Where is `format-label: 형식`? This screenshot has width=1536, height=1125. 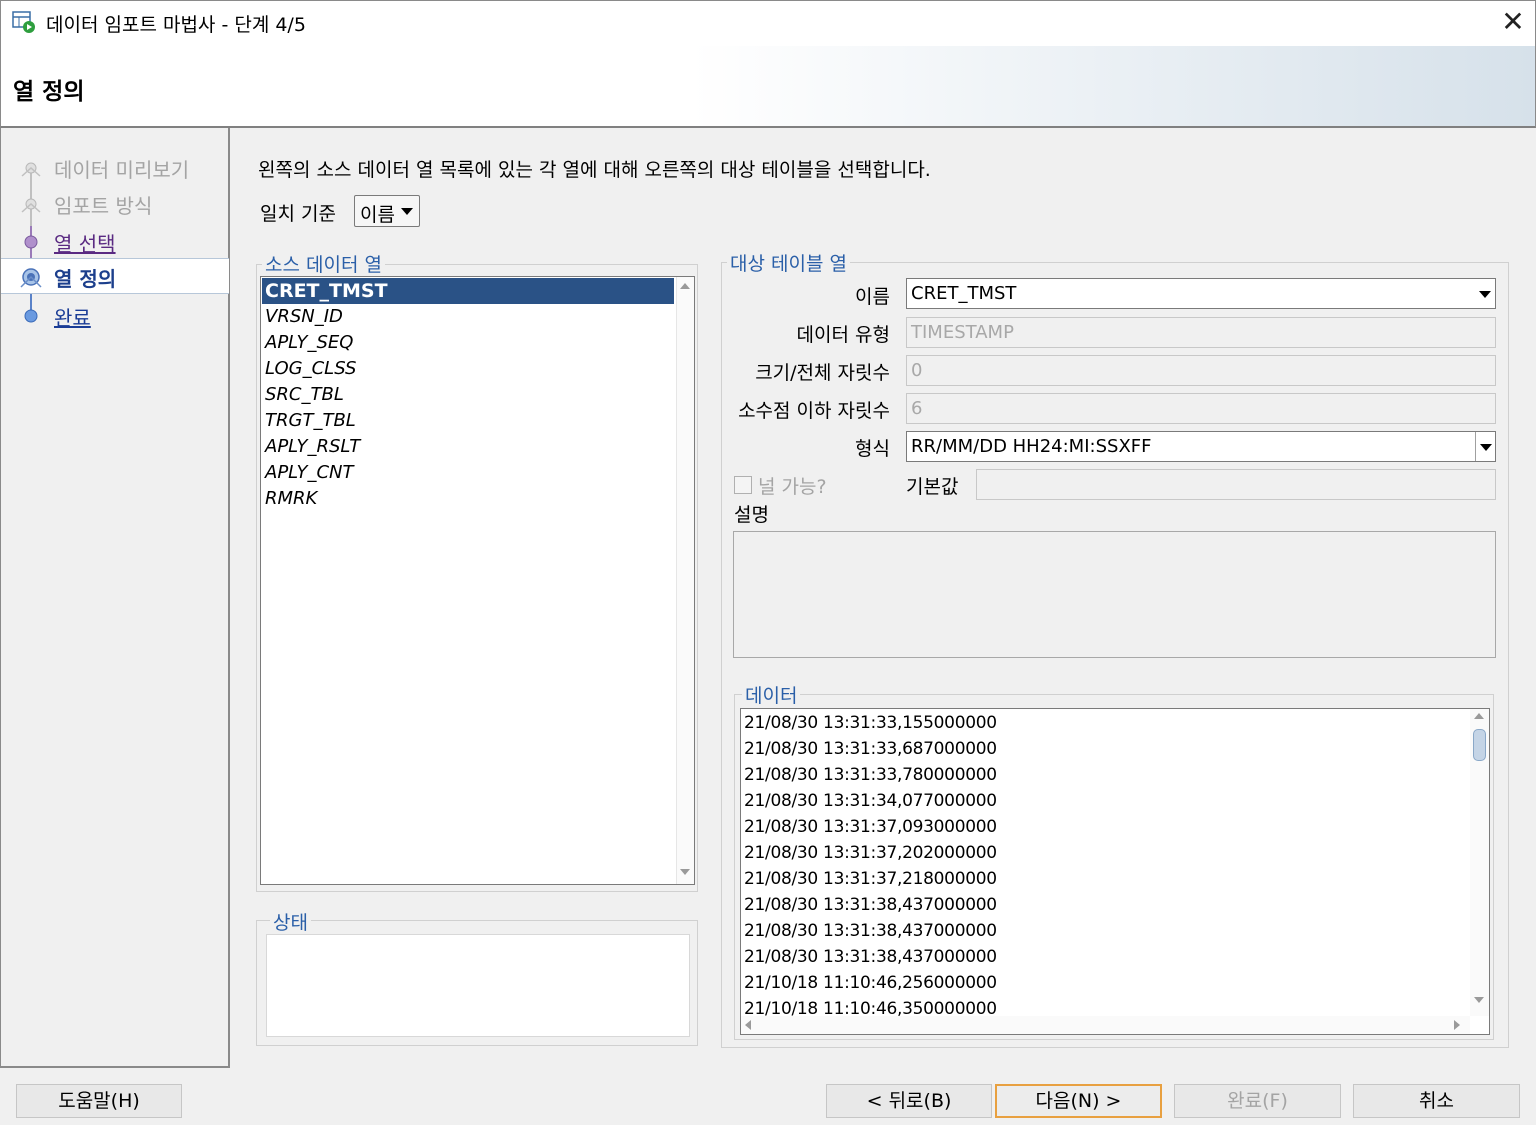
format-label: 형식 is located at coordinates (872, 449).